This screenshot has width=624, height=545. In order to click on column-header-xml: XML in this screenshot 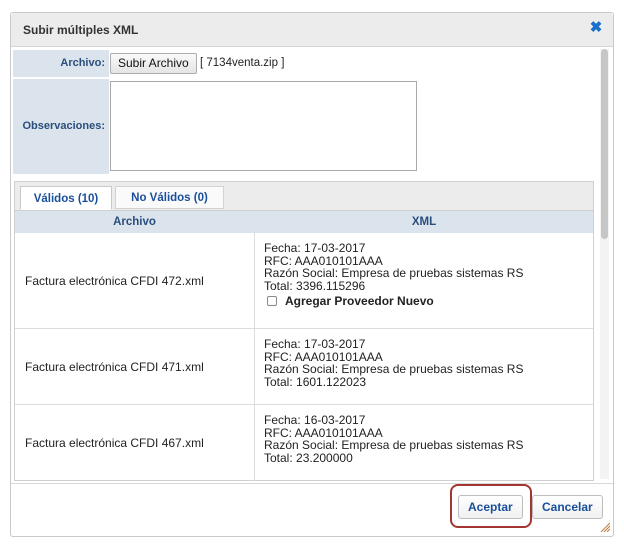, I will do `click(424, 222)`.